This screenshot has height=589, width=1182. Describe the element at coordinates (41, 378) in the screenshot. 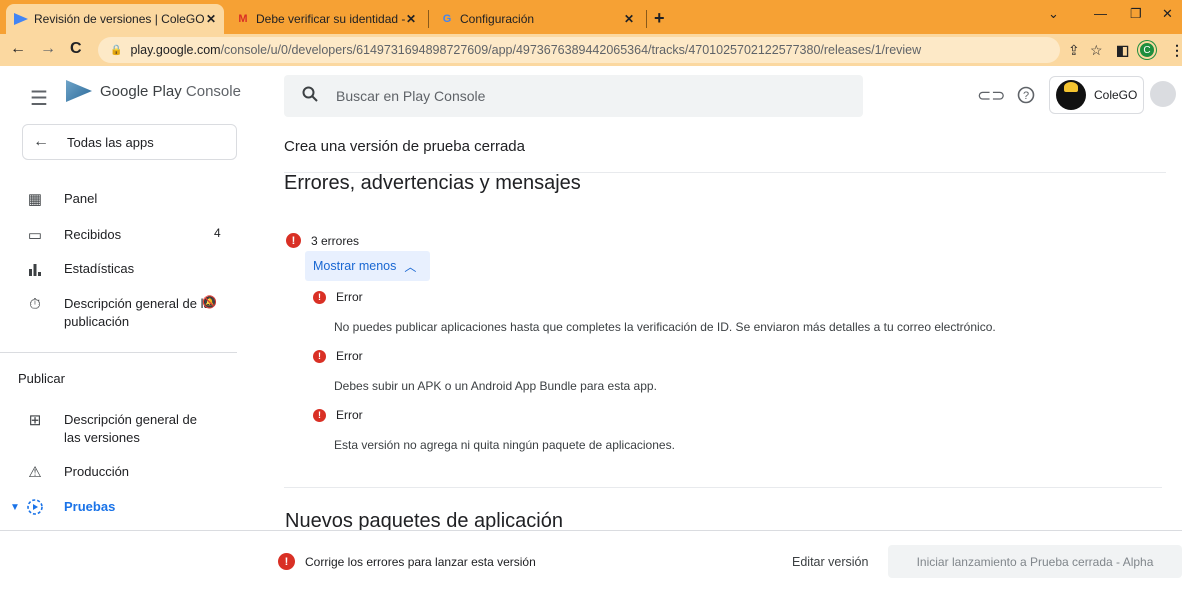

I see `sidebar-section-publicar: Publicar` at that location.